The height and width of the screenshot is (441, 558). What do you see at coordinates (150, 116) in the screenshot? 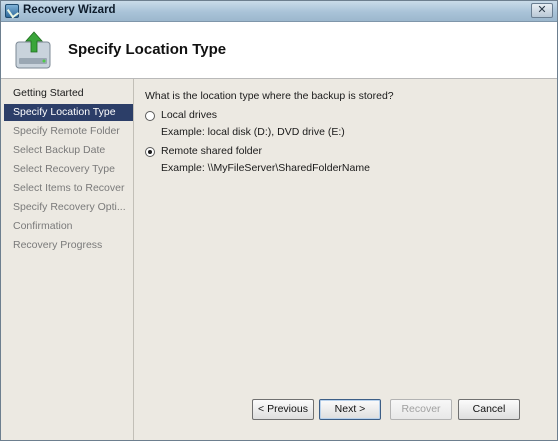
I see `local-drives-radio` at bounding box center [150, 116].